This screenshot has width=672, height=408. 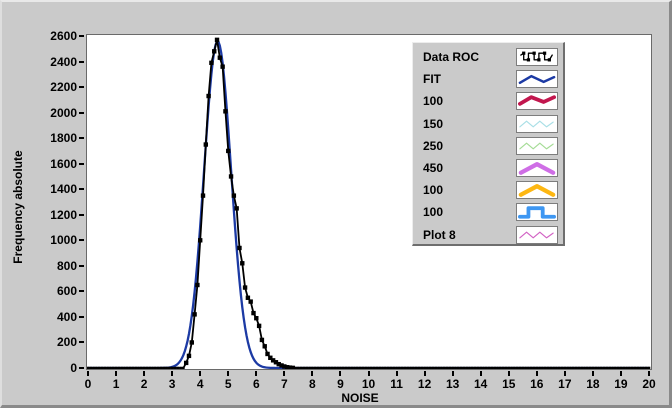 What do you see at coordinates (88, 384) in the screenshot?
I see `x-tick-label: 0` at bounding box center [88, 384].